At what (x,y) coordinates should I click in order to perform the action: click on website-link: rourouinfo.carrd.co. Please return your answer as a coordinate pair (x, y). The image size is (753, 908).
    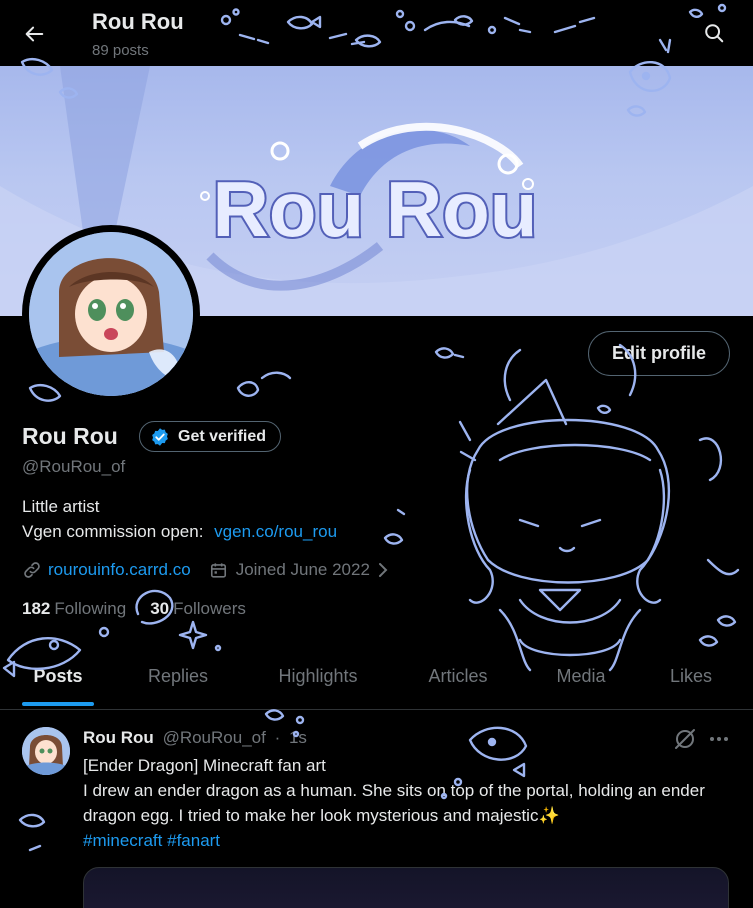
    Looking at the image, I should click on (119, 570).